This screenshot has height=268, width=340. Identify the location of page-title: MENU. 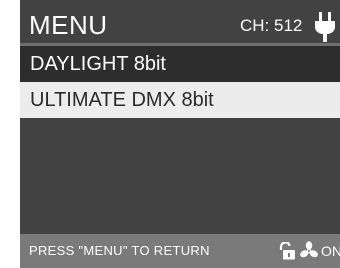
(68, 25).